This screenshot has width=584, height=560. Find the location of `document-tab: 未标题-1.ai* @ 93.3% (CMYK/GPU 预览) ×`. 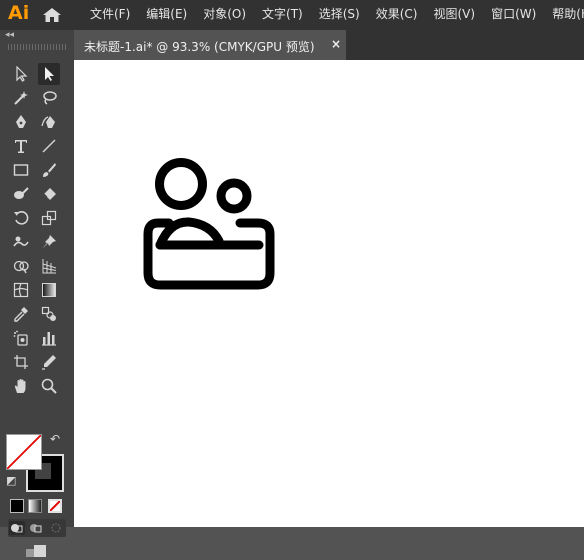

document-tab: 未标题-1.ai* @ 93.3% (CMYK/GPU 预览) × is located at coordinates (210, 45).